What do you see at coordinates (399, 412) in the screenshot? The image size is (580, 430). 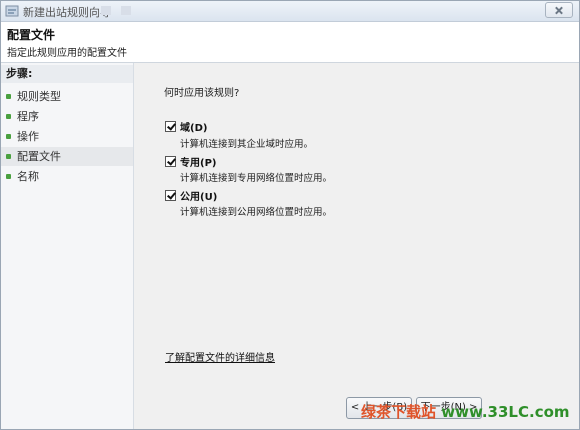 I see `watermark-site-name: 绿茶下载站` at bounding box center [399, 412].